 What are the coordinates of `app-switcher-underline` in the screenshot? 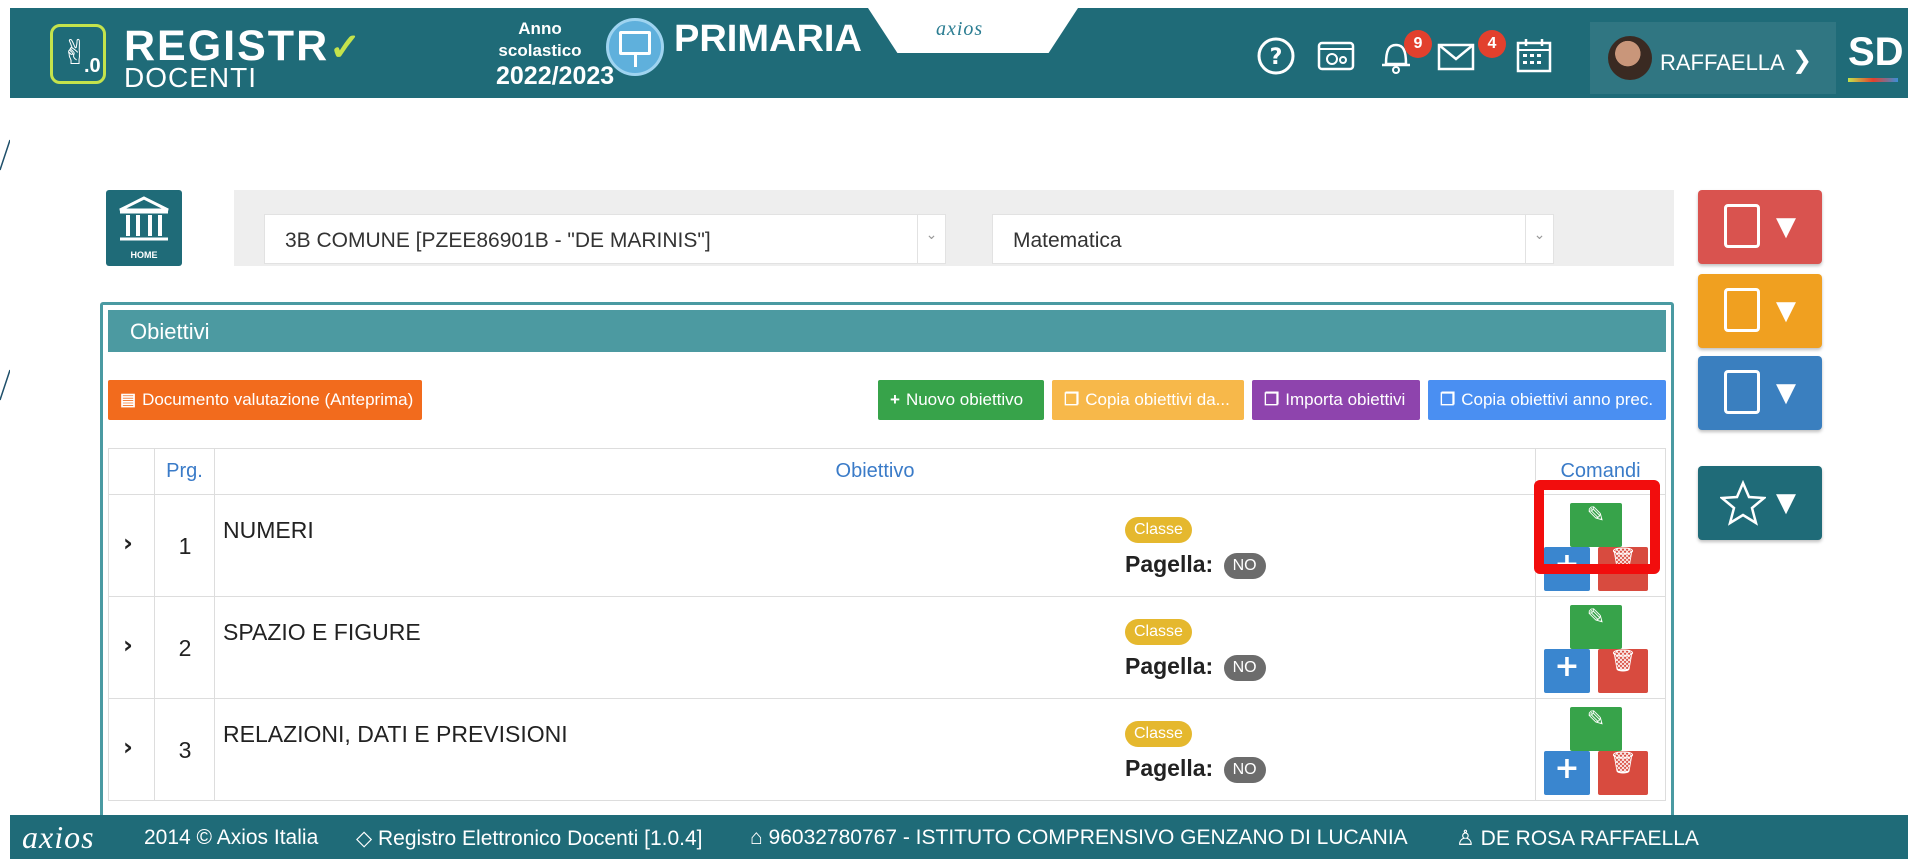 It's located at (1873, 80).